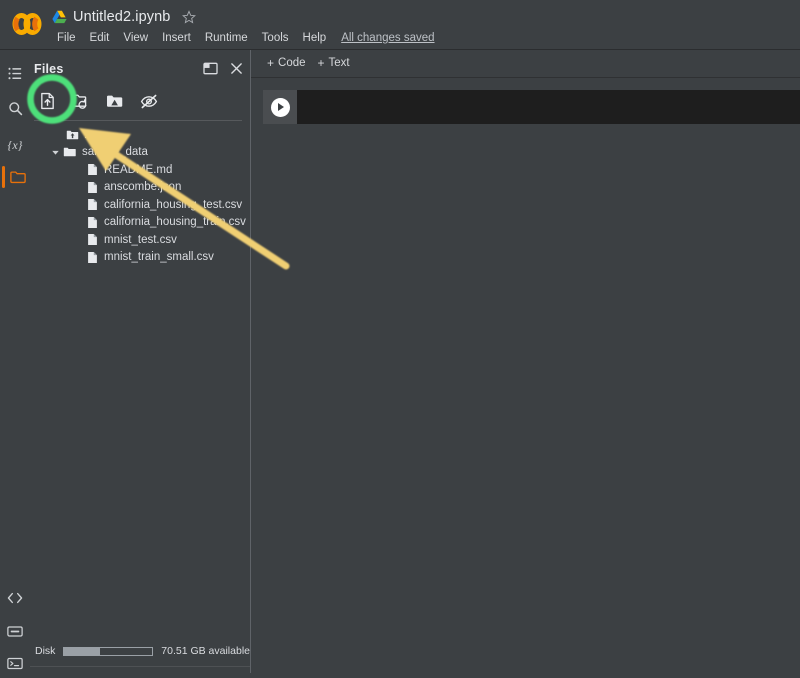  I want to click on refresh-folder-icon, so click(81, 101).